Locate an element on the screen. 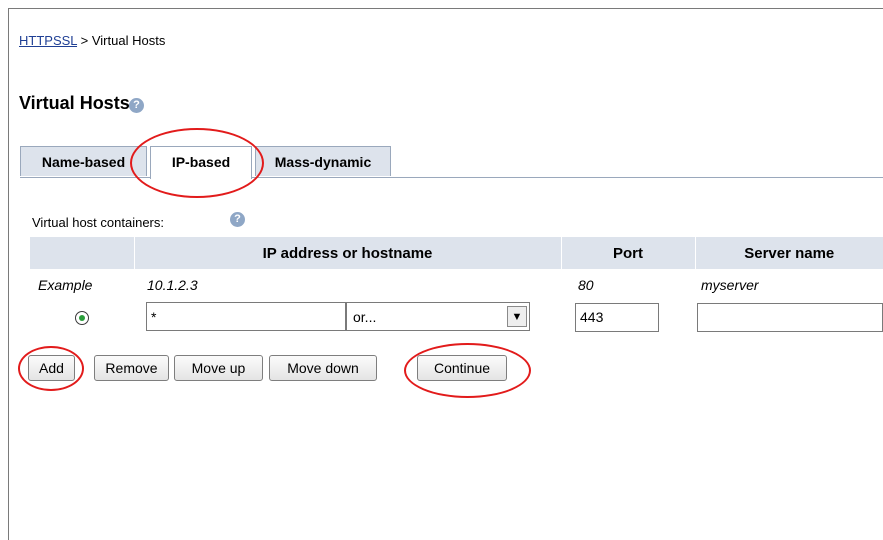  header-ip: IP address or hostname is located at coordinates (348, 253).